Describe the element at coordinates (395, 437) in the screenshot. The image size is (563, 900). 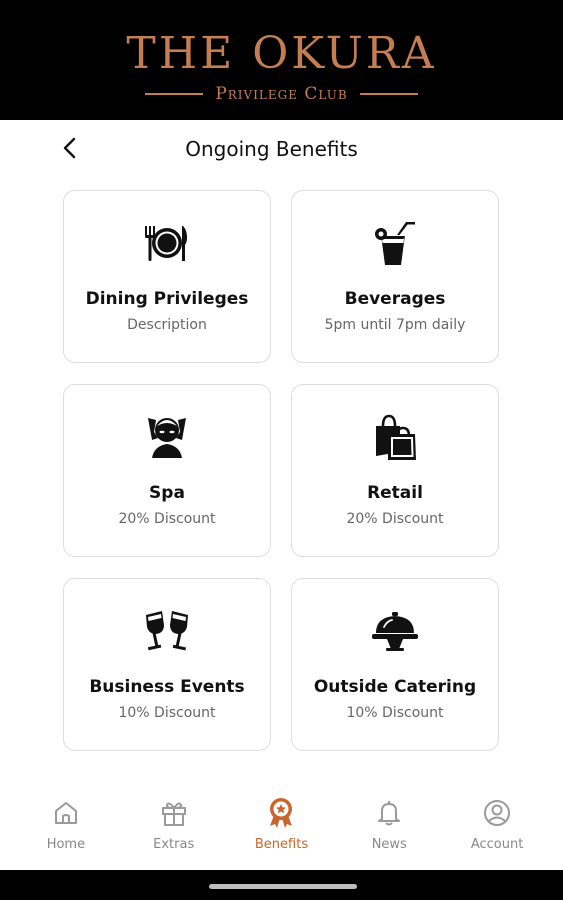
I see `shopping-bags-icon` at that location.